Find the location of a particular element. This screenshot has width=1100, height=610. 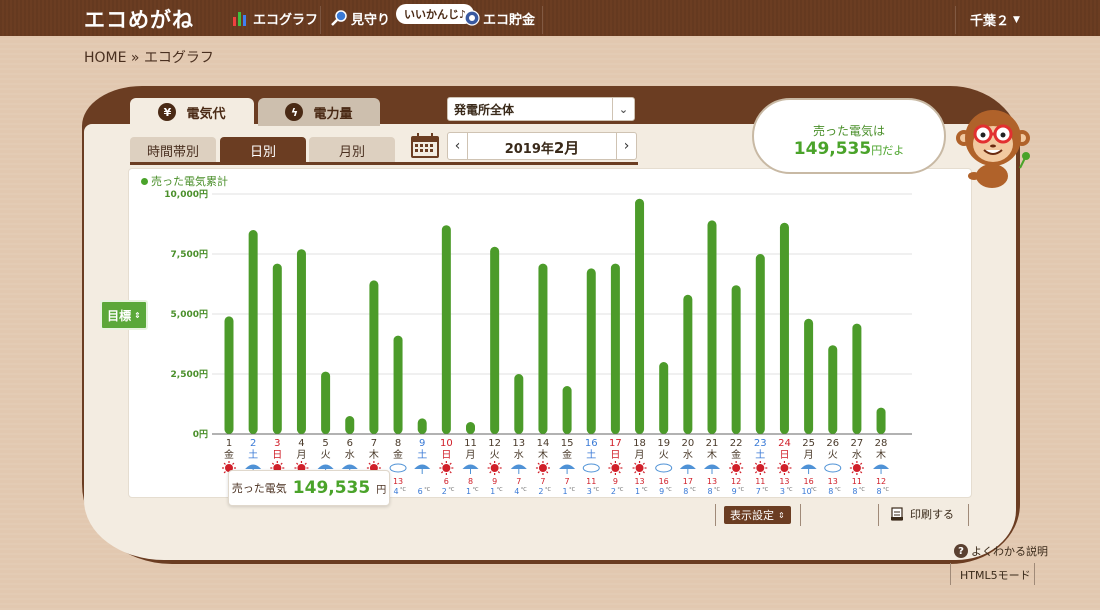

x-tick-day: 22 is located at coordinates (736, 443).